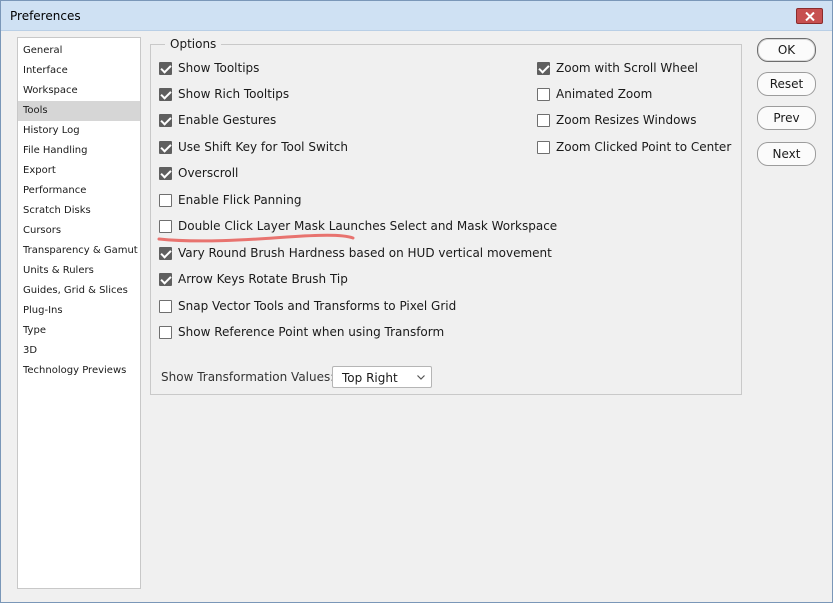  I want to click on title-bar: Preferences, so click(416, 16).